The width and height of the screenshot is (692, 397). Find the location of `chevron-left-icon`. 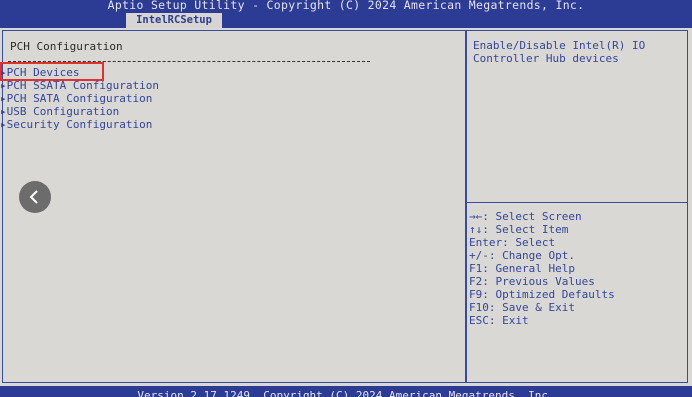

chevron-left-icon is located at coordinates (33, 197).